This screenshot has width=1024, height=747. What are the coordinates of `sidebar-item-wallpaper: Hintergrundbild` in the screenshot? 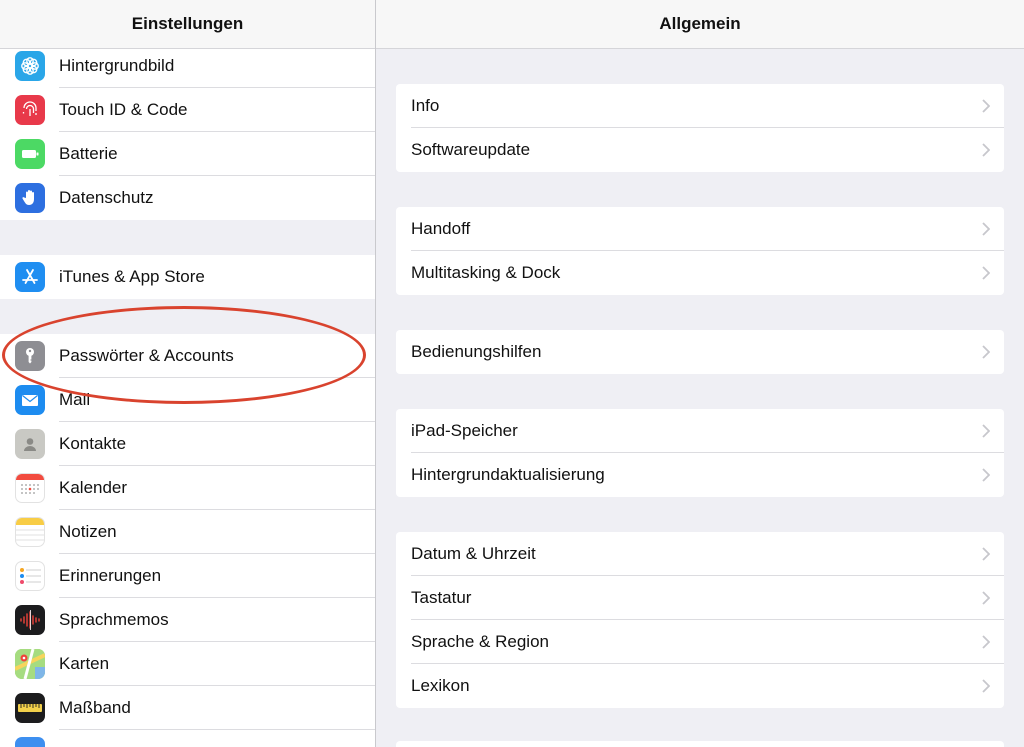 It's located at (187, 66).